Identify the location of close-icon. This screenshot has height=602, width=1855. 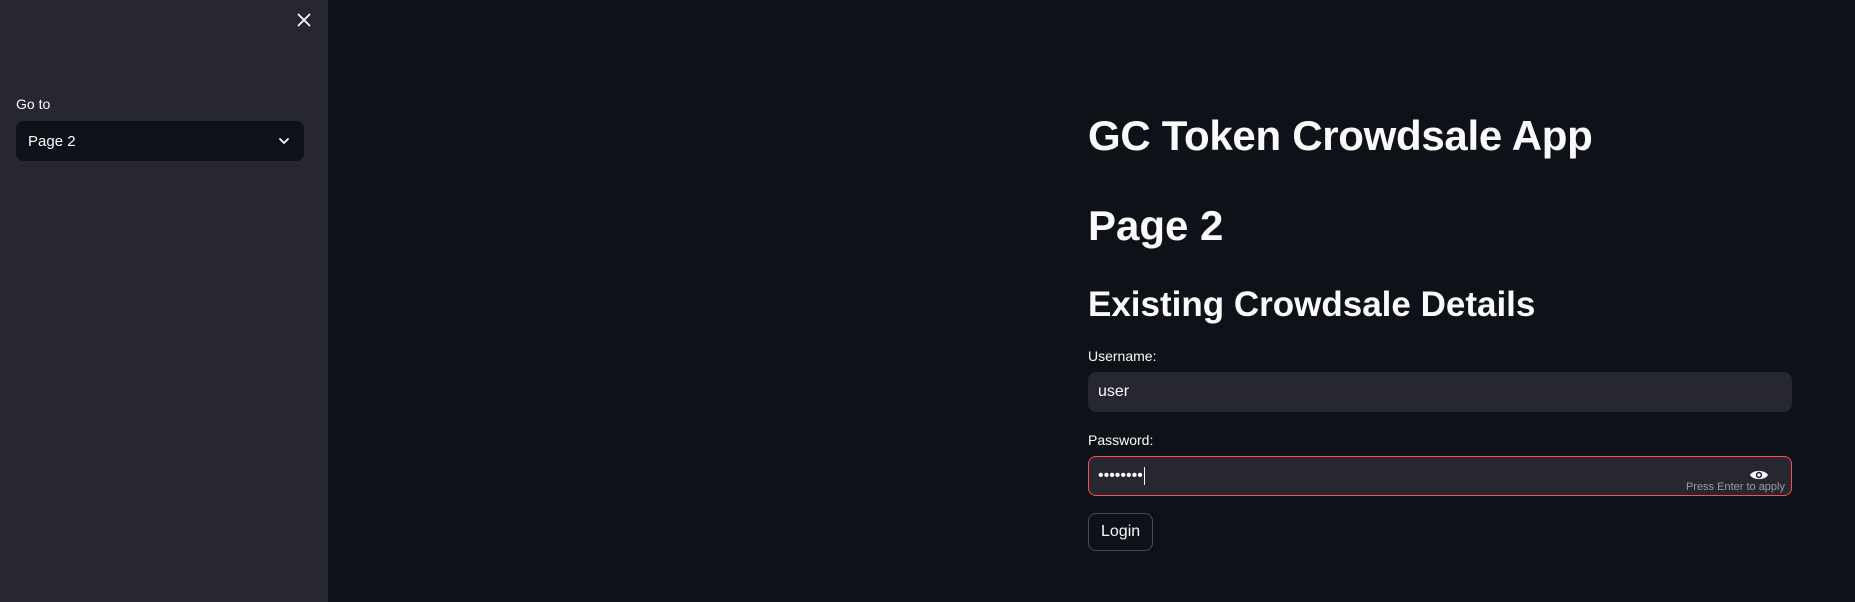
(304, 20).